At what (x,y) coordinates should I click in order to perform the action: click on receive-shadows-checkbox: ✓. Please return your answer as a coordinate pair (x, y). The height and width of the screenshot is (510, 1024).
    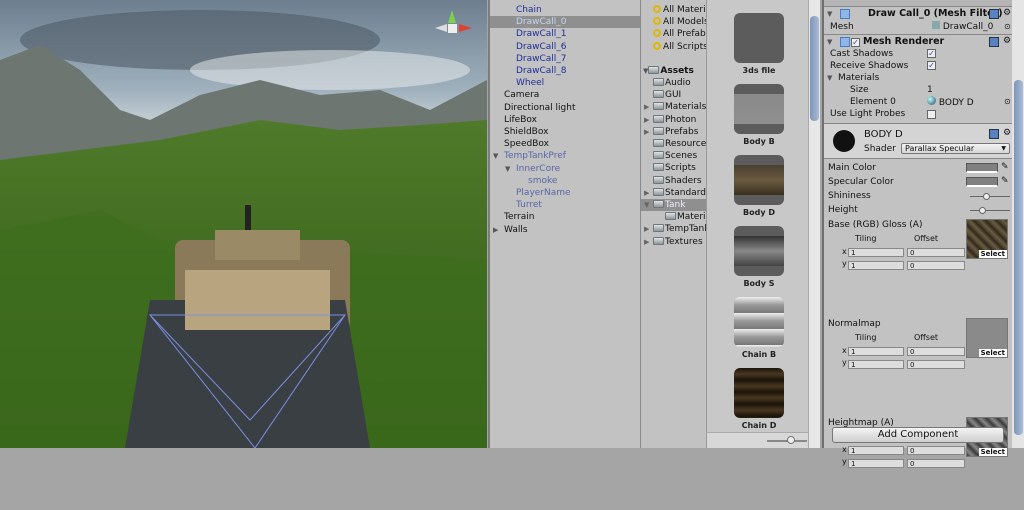
    Looking at the image, I should click on (931, 65).